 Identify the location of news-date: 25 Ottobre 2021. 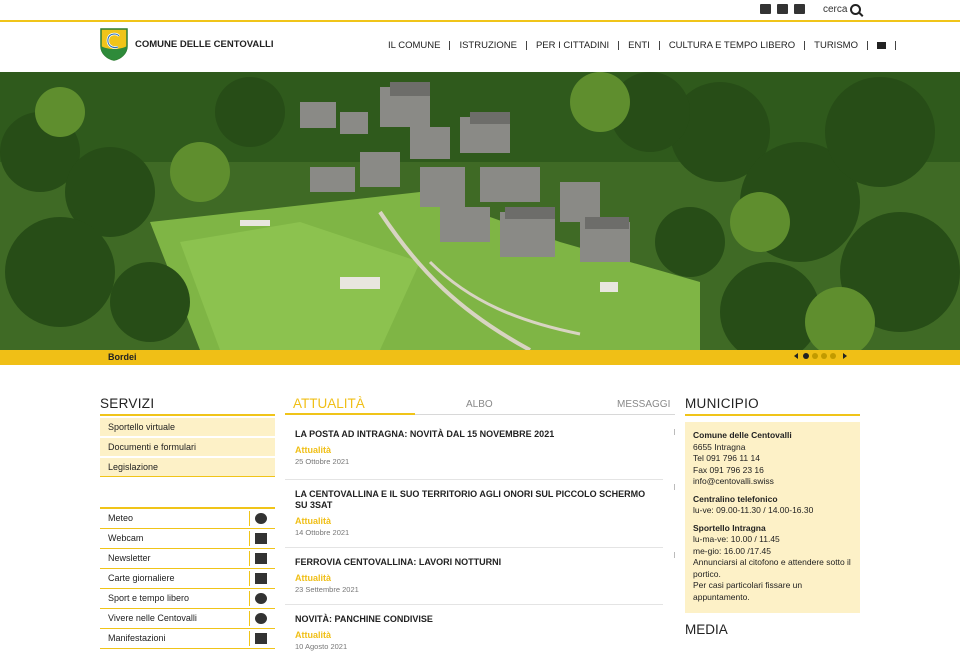
(322, 461).